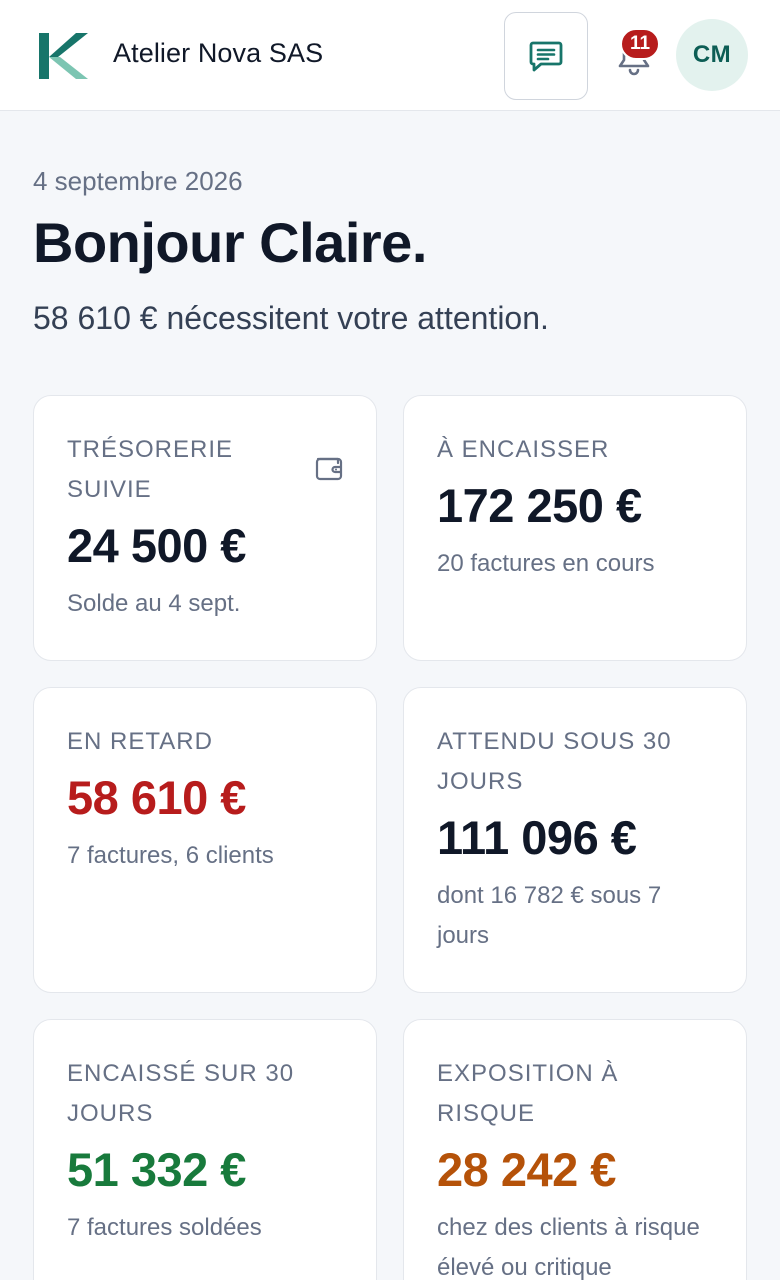 The width and height of the screenshot is (780, 1280). Describe the element at coordinates (138, 181) in the screenshot. I see `current-date: 4 septembre 2026` at that location.